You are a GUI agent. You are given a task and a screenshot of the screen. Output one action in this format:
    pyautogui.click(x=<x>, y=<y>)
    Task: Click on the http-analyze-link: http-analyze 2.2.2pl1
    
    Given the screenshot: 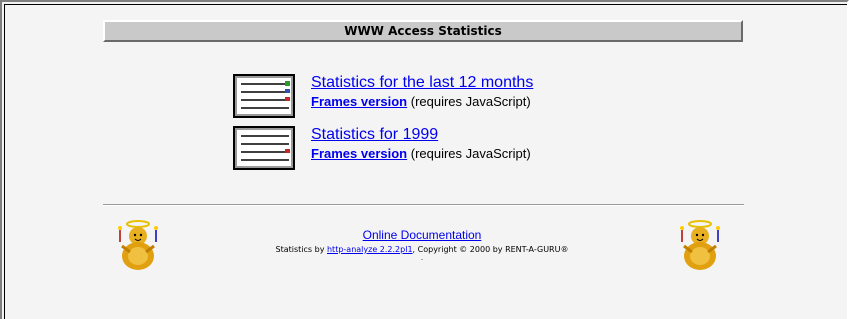 What is the action you would take?
    pyautogui.click(x=370, y=249)
    